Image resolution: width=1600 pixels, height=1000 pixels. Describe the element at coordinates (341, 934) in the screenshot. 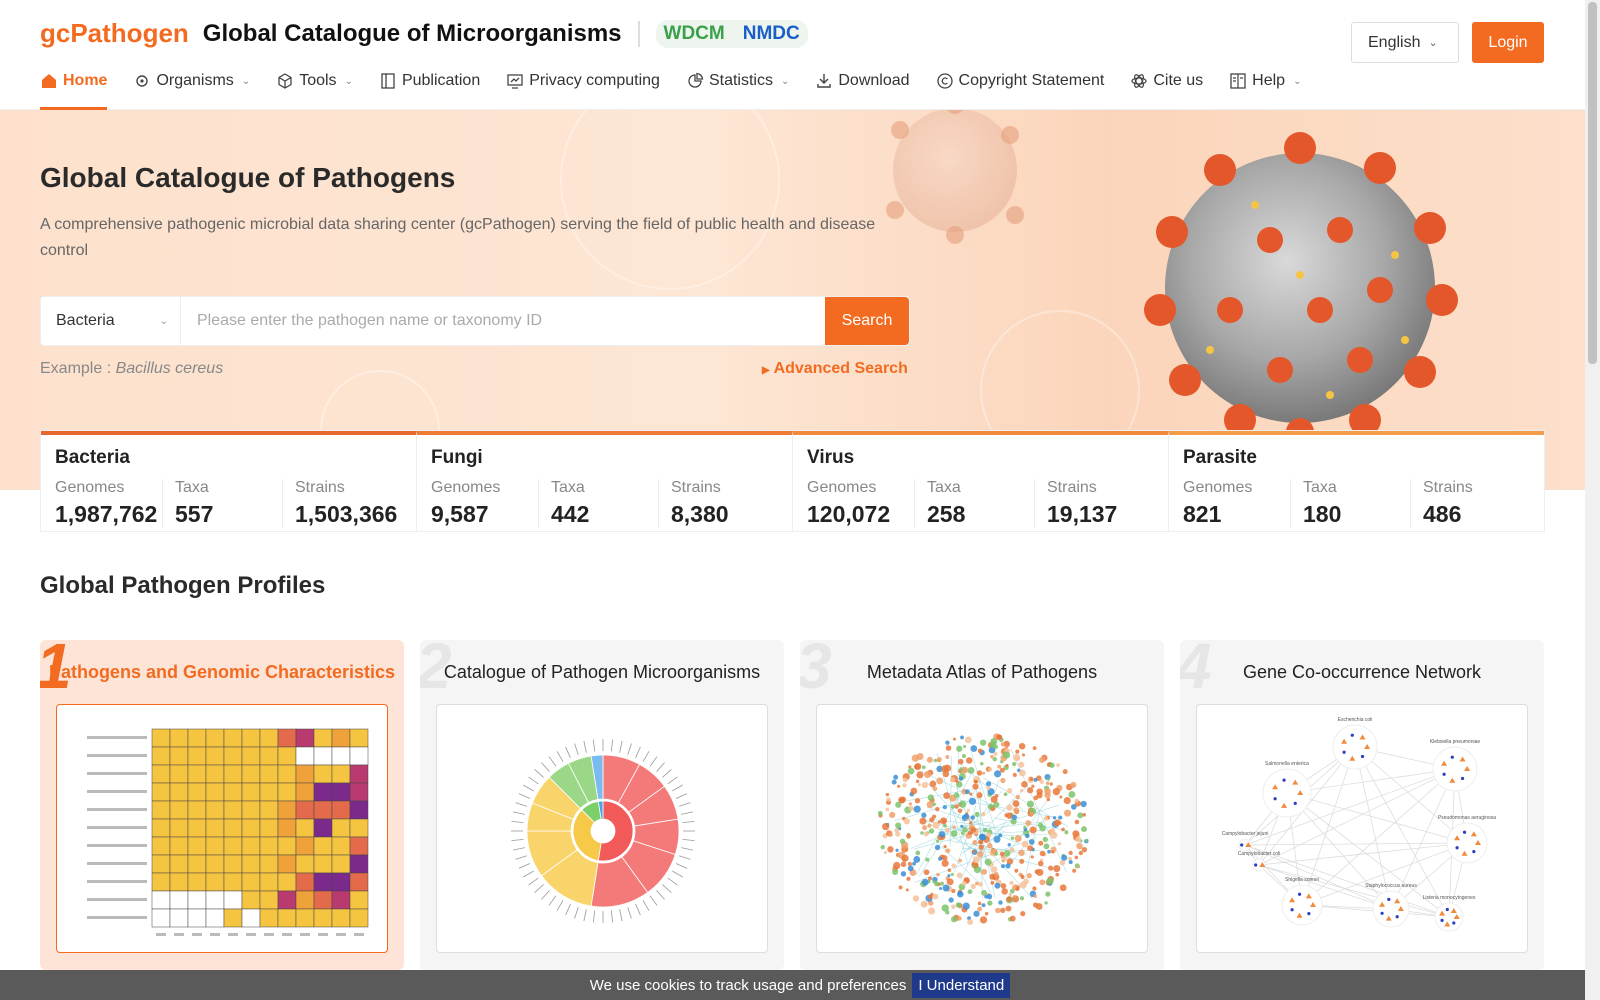

I see `heatmap-col-label` at that location.